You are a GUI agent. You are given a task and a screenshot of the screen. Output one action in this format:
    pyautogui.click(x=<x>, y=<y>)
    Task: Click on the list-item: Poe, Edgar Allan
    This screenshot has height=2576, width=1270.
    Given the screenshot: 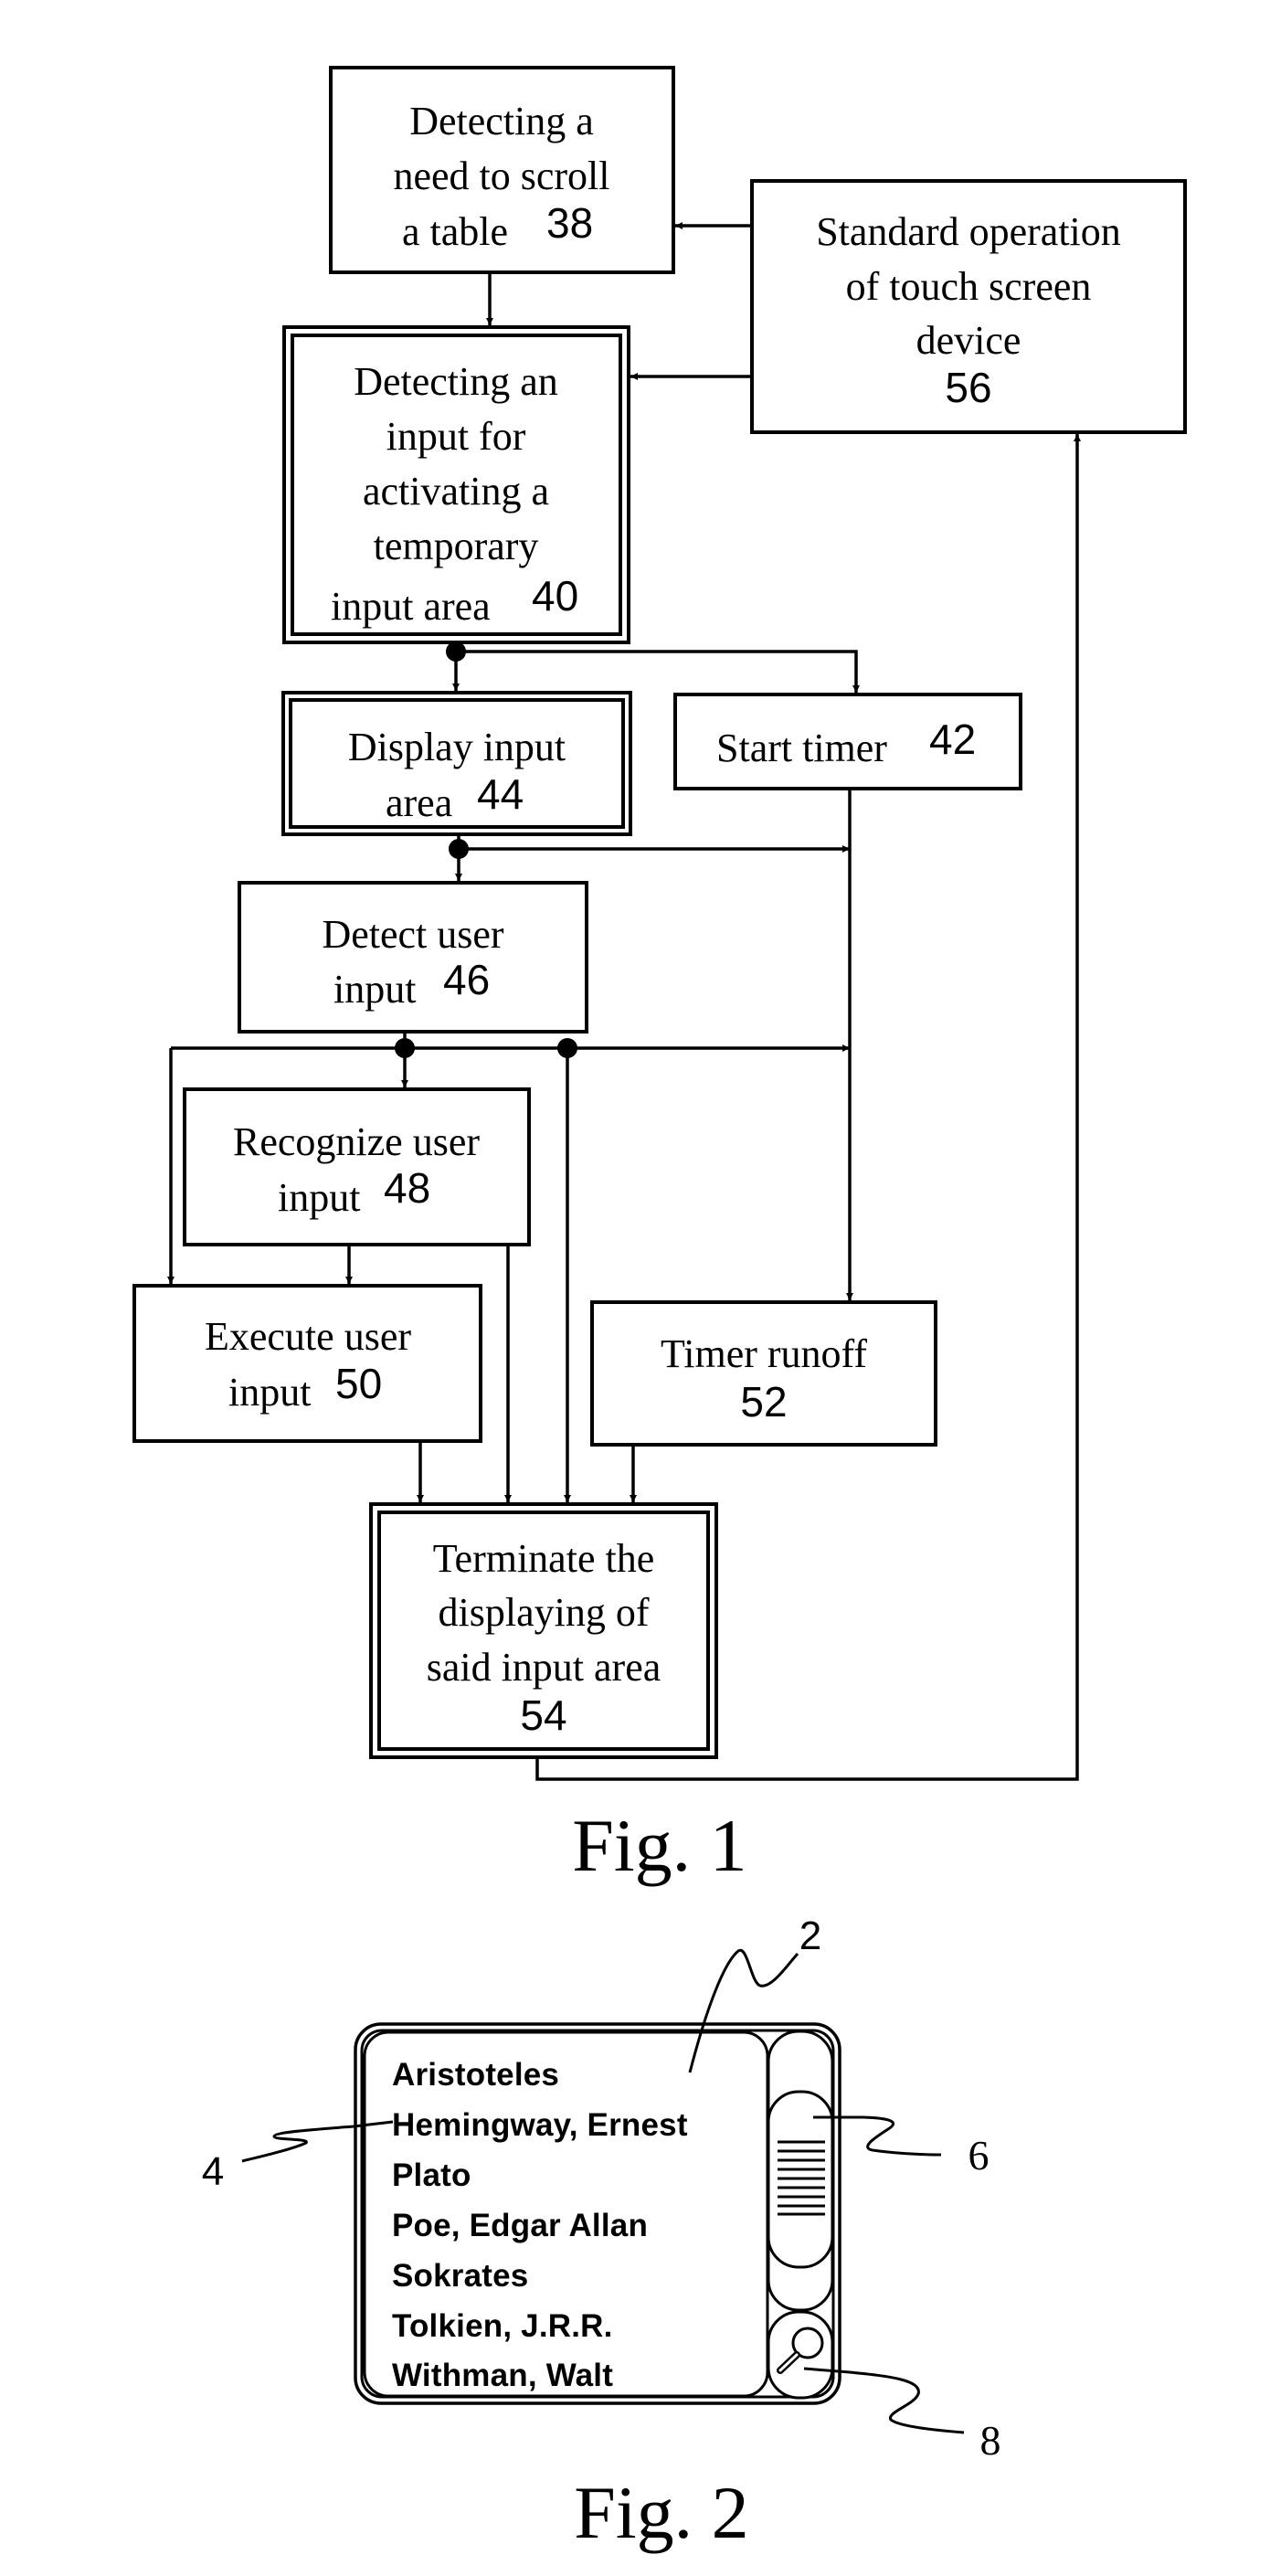 What is the action you would take?
    pyautogui.click(x=520, y=2225)
    